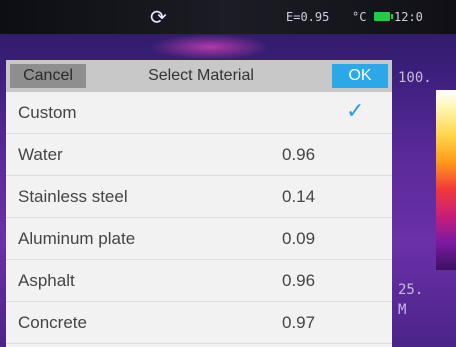 This screenshot has width=456, height=347. I want to click on material-name: Aluminum plate, so click(77, 238).